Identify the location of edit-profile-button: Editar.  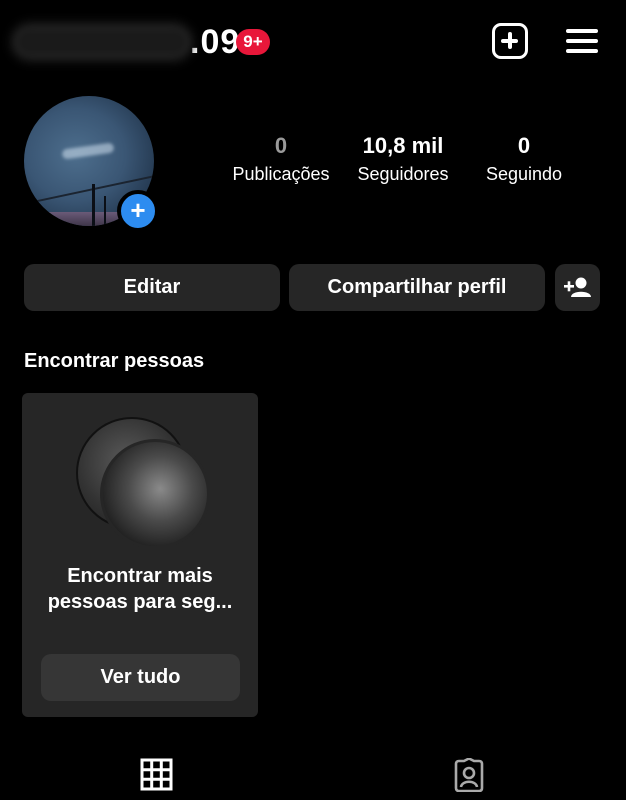
(152, 287).